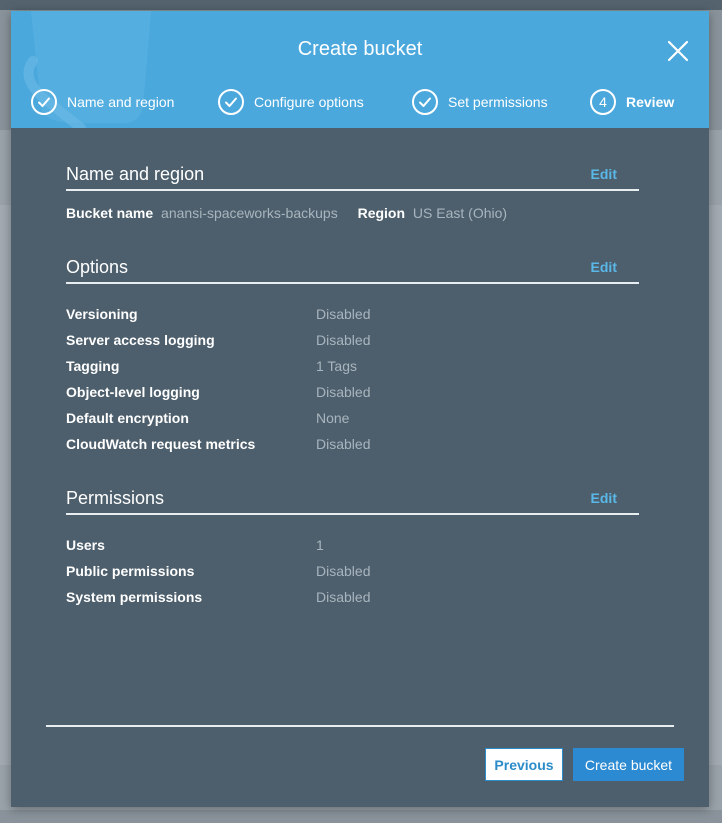  Describe the element at coordinates (381, 213) in the screenshot. I see `region-label: Region` at that location.